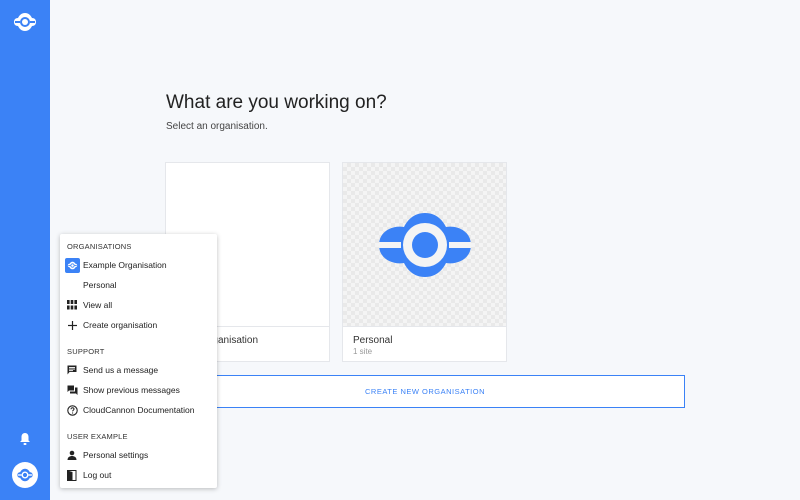 The image size is (800, 500). I want to click on menu-item-send-message: Send us a message, so click(138, 370).